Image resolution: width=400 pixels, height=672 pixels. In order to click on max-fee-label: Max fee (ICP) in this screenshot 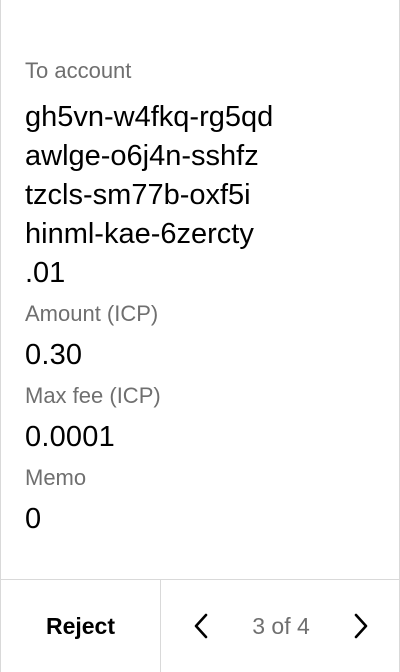, I will do `click(93, 395)`.